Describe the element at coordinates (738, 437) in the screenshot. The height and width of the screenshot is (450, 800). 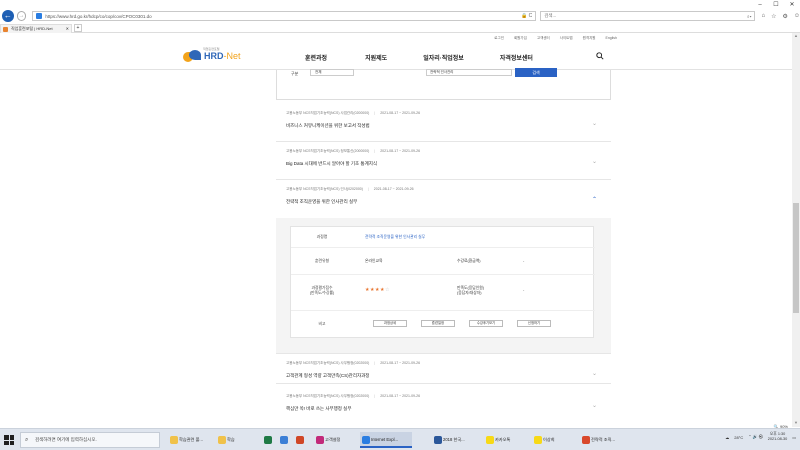
I see `weather-temp: 28°C` at that location.